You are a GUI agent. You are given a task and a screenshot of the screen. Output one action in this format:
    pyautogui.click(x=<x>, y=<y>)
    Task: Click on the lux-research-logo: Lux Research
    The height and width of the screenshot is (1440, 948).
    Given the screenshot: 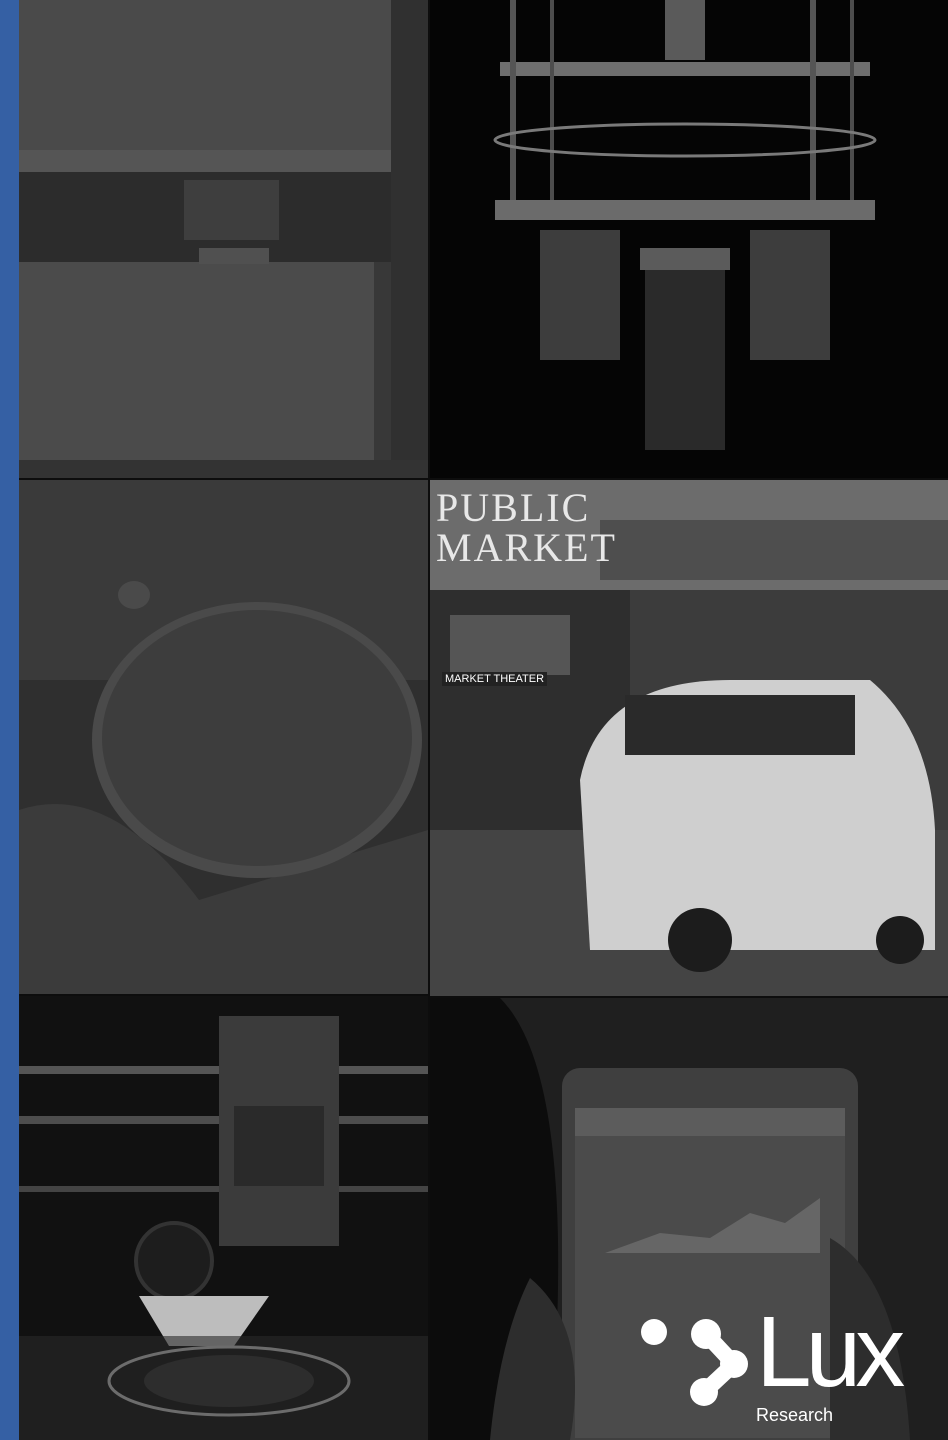 What is the action you would take?
    pyautogui.click(x=780, y=1364)
    